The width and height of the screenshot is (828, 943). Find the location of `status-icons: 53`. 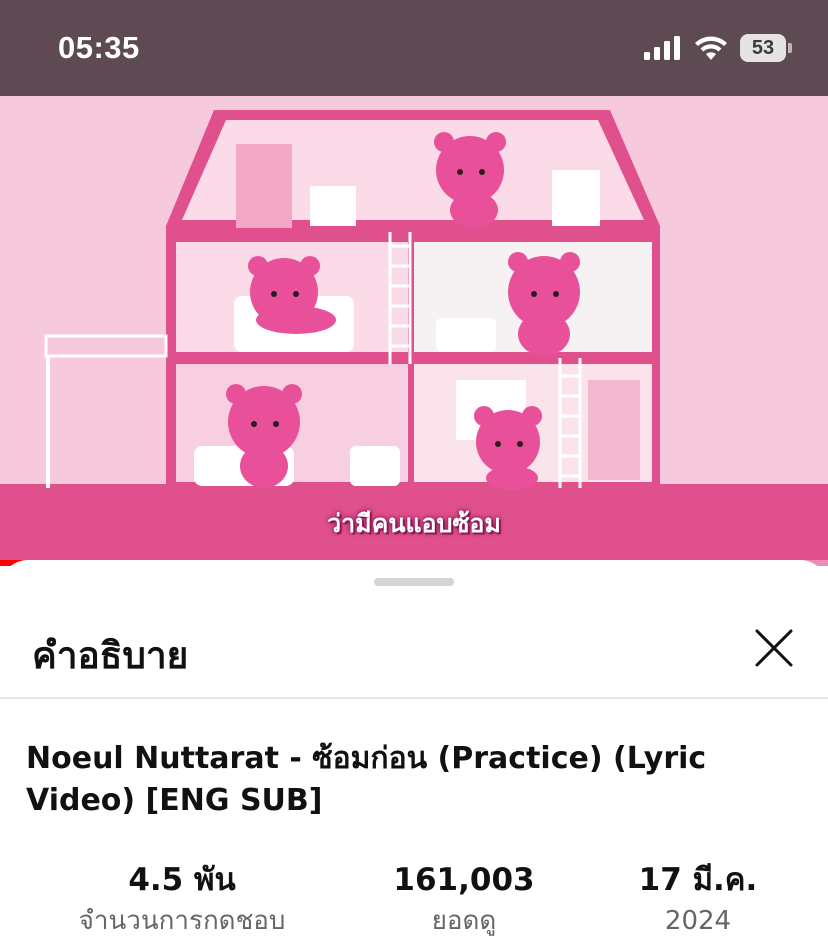

status-icons: 53 is located at coordinates (718, 48).